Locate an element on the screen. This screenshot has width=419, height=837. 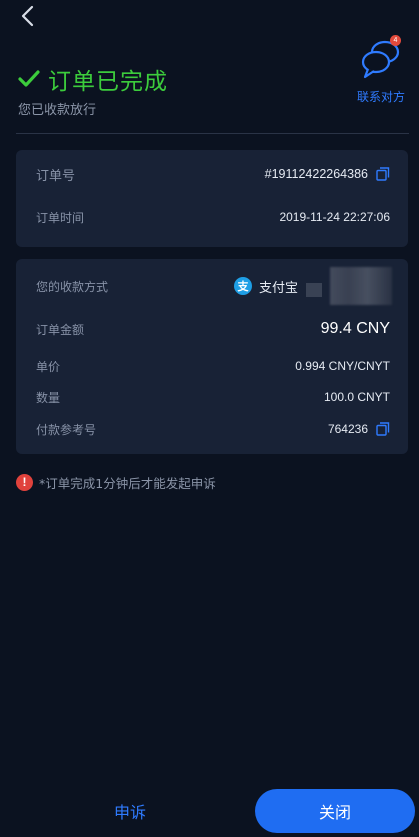
payment-reference-label: 付款参考号 is located at coordinates (66, 429).